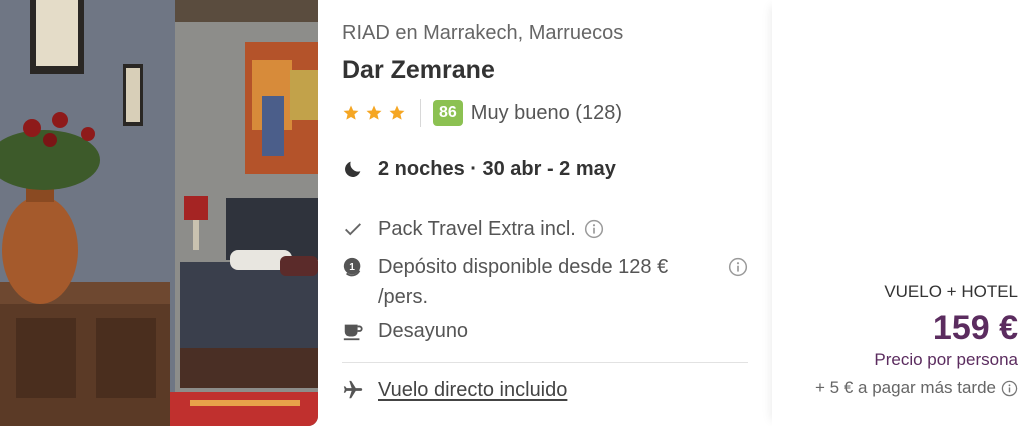 This screenshot has width=1036, height=426. Describe the element at coordinates (546, 113) in the screenshot. I see `review-rating-text: Muy bueno (128)` at that location.